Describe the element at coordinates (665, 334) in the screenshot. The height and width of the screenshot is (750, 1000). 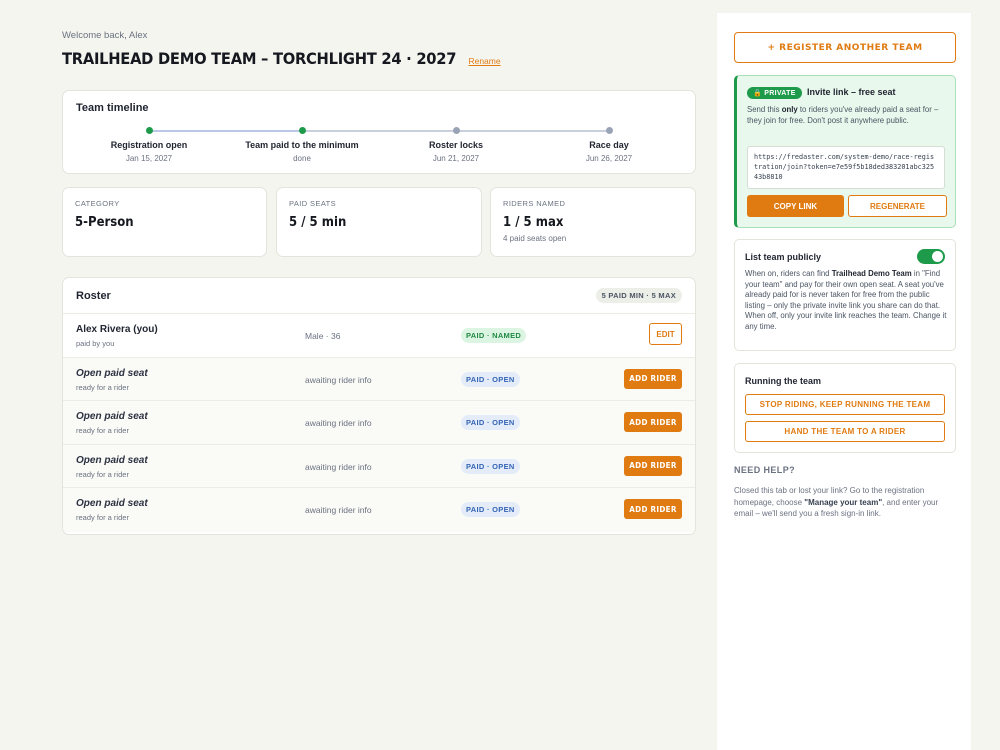
I see `edit-button: EDIT` at that location.